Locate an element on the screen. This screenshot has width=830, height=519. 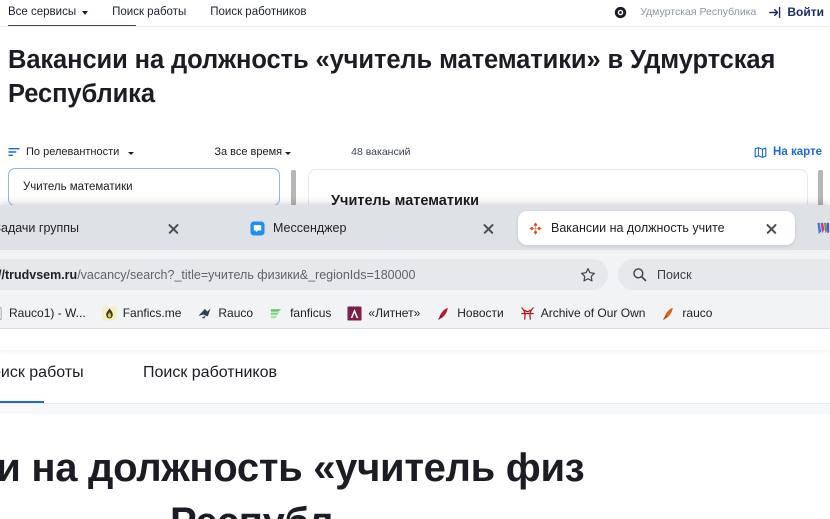
left-scroll-marker is located at coordinates (293, 188).